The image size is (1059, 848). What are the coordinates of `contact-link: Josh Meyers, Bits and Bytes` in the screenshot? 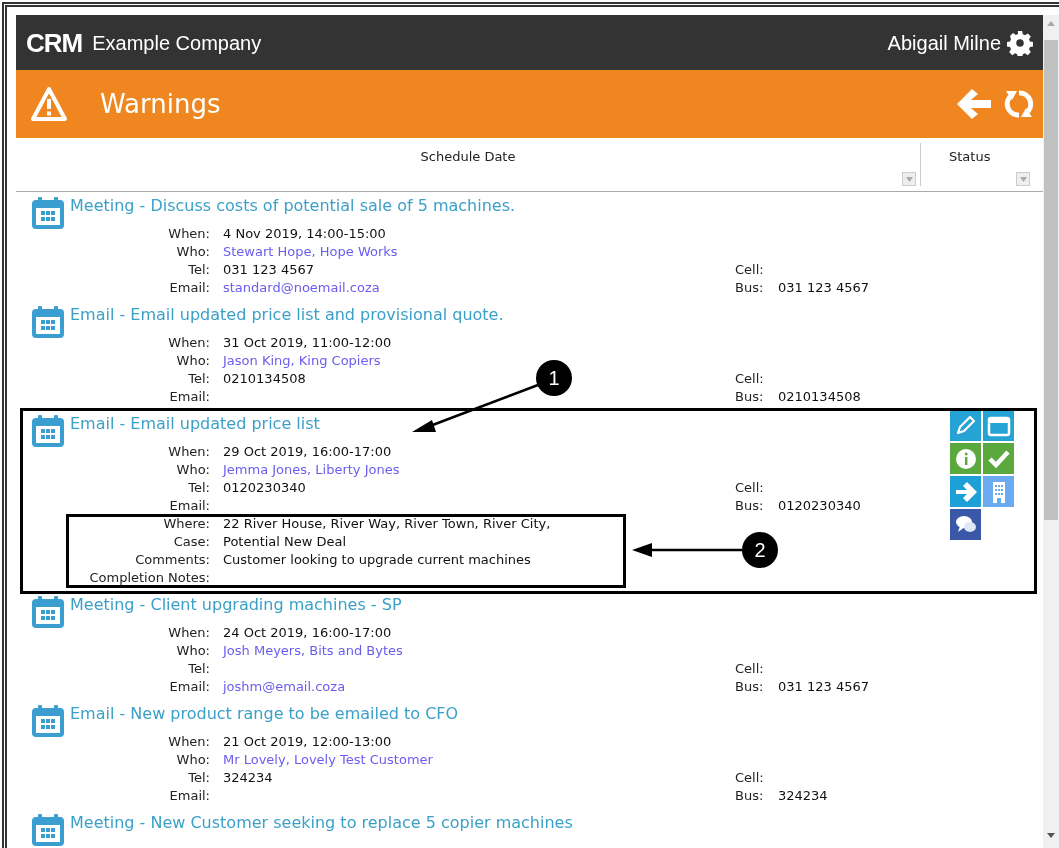 It's located at (313, 651).